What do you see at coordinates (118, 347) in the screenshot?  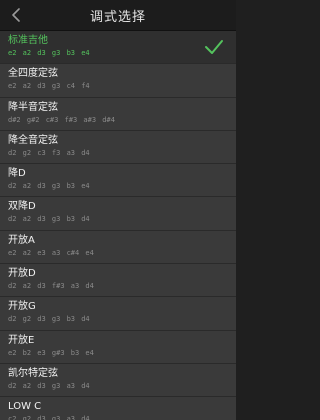 I see `tuning-item: 开放E e2 b2 e3 g#3 b3 e4` at bounding box center [118, 347].